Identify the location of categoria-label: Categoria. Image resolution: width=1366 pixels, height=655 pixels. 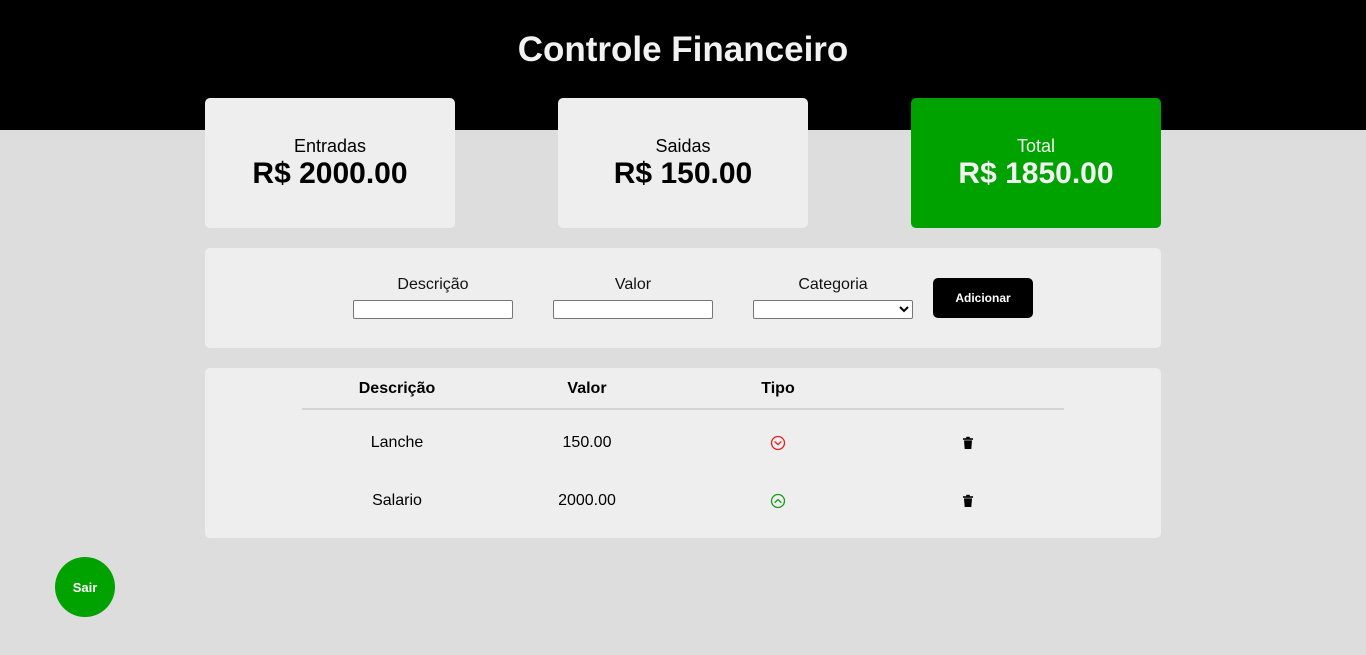
(833, 284).